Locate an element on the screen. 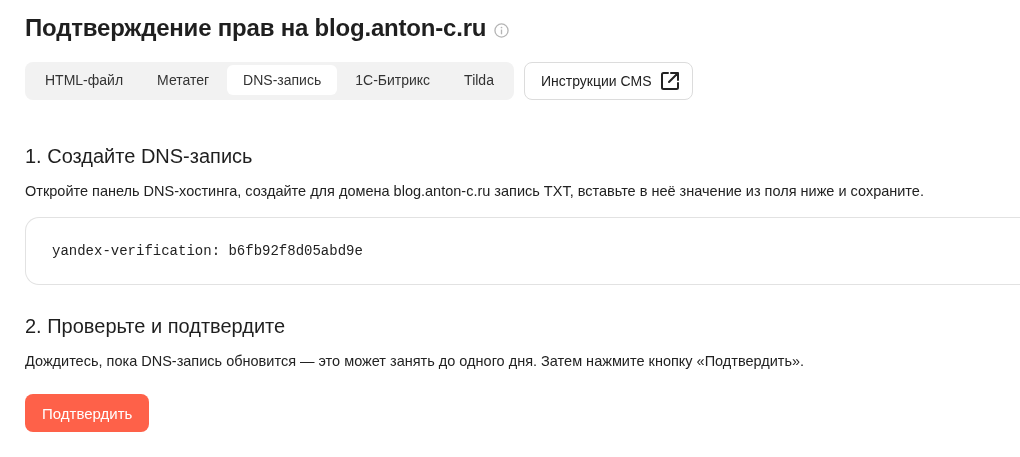 The image size is (1020, 457). tab: Tilda is located at coordinates (479, 80).